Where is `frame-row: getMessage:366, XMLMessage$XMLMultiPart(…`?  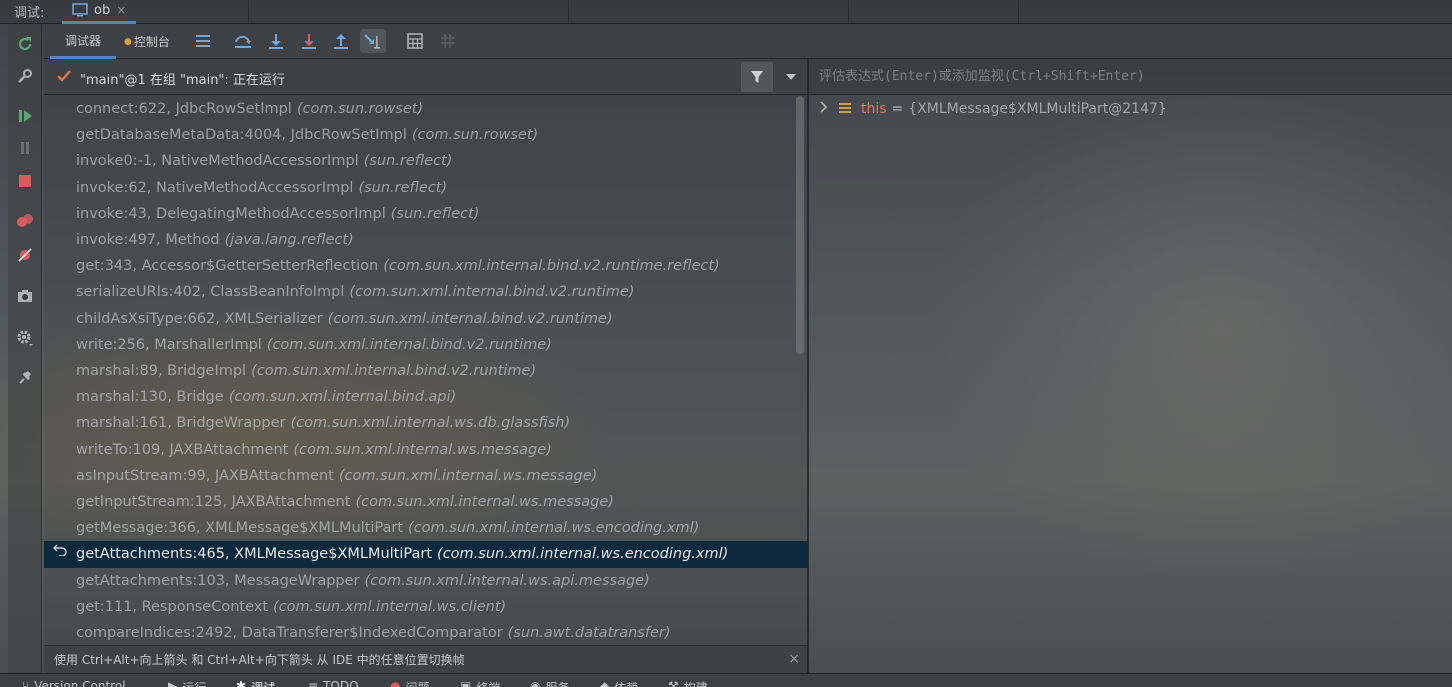
frame-row: getMessage:366, XMLMessage$XMLMultiPart(… is located at coordinates (420, 528).